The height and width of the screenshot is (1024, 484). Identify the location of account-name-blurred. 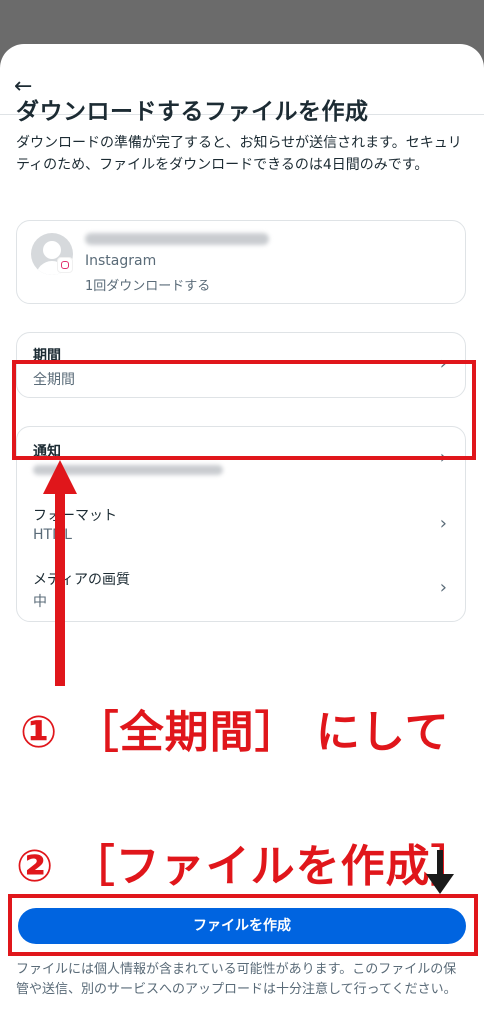
(177, 239).